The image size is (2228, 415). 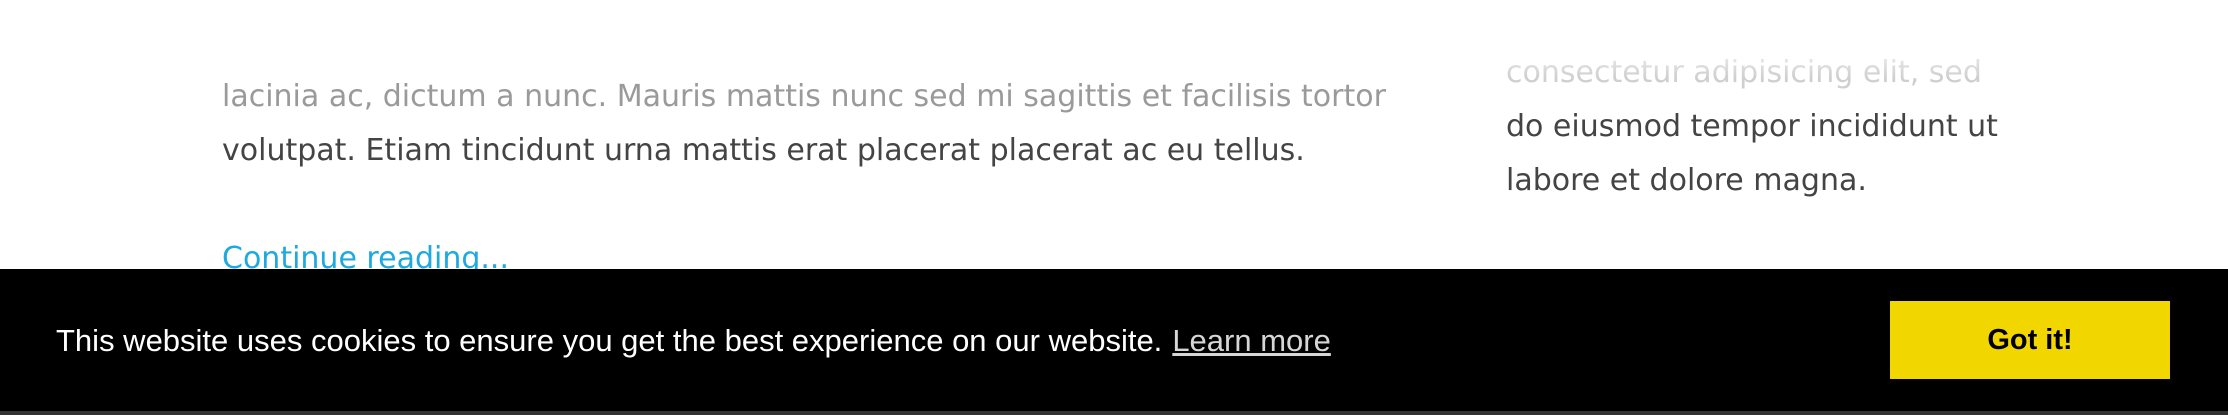 I want to click on learn-more-link: Learn more, so click(x=1251, y=340).